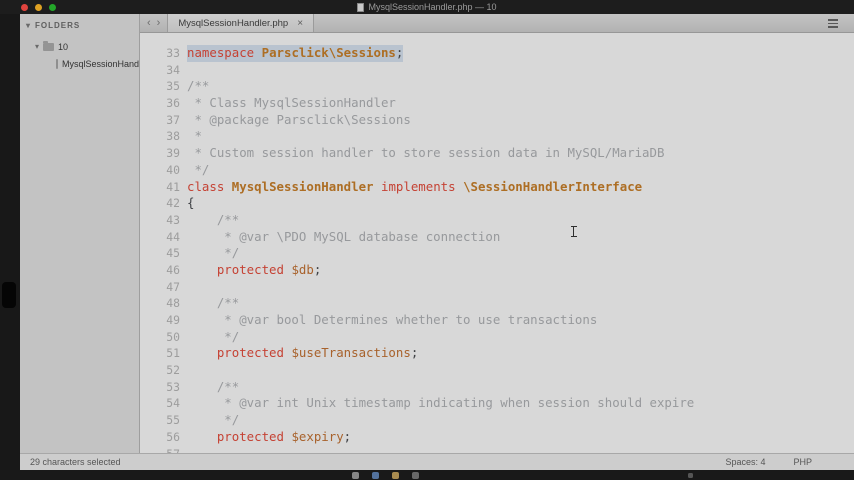 The image size is (854, 480). I want to click on line-number: 51, so click(160, 353).